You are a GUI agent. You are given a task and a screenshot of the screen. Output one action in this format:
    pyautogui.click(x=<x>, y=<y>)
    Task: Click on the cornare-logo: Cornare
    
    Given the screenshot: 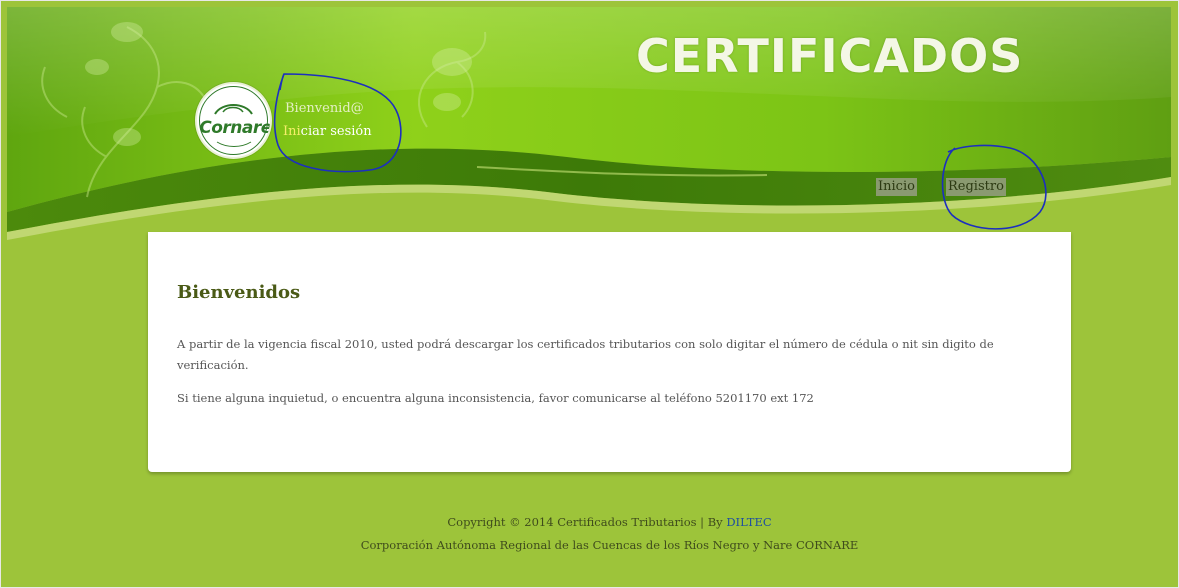 What is the action you would take?
    pyautogui.click(x=233, y=120)
    